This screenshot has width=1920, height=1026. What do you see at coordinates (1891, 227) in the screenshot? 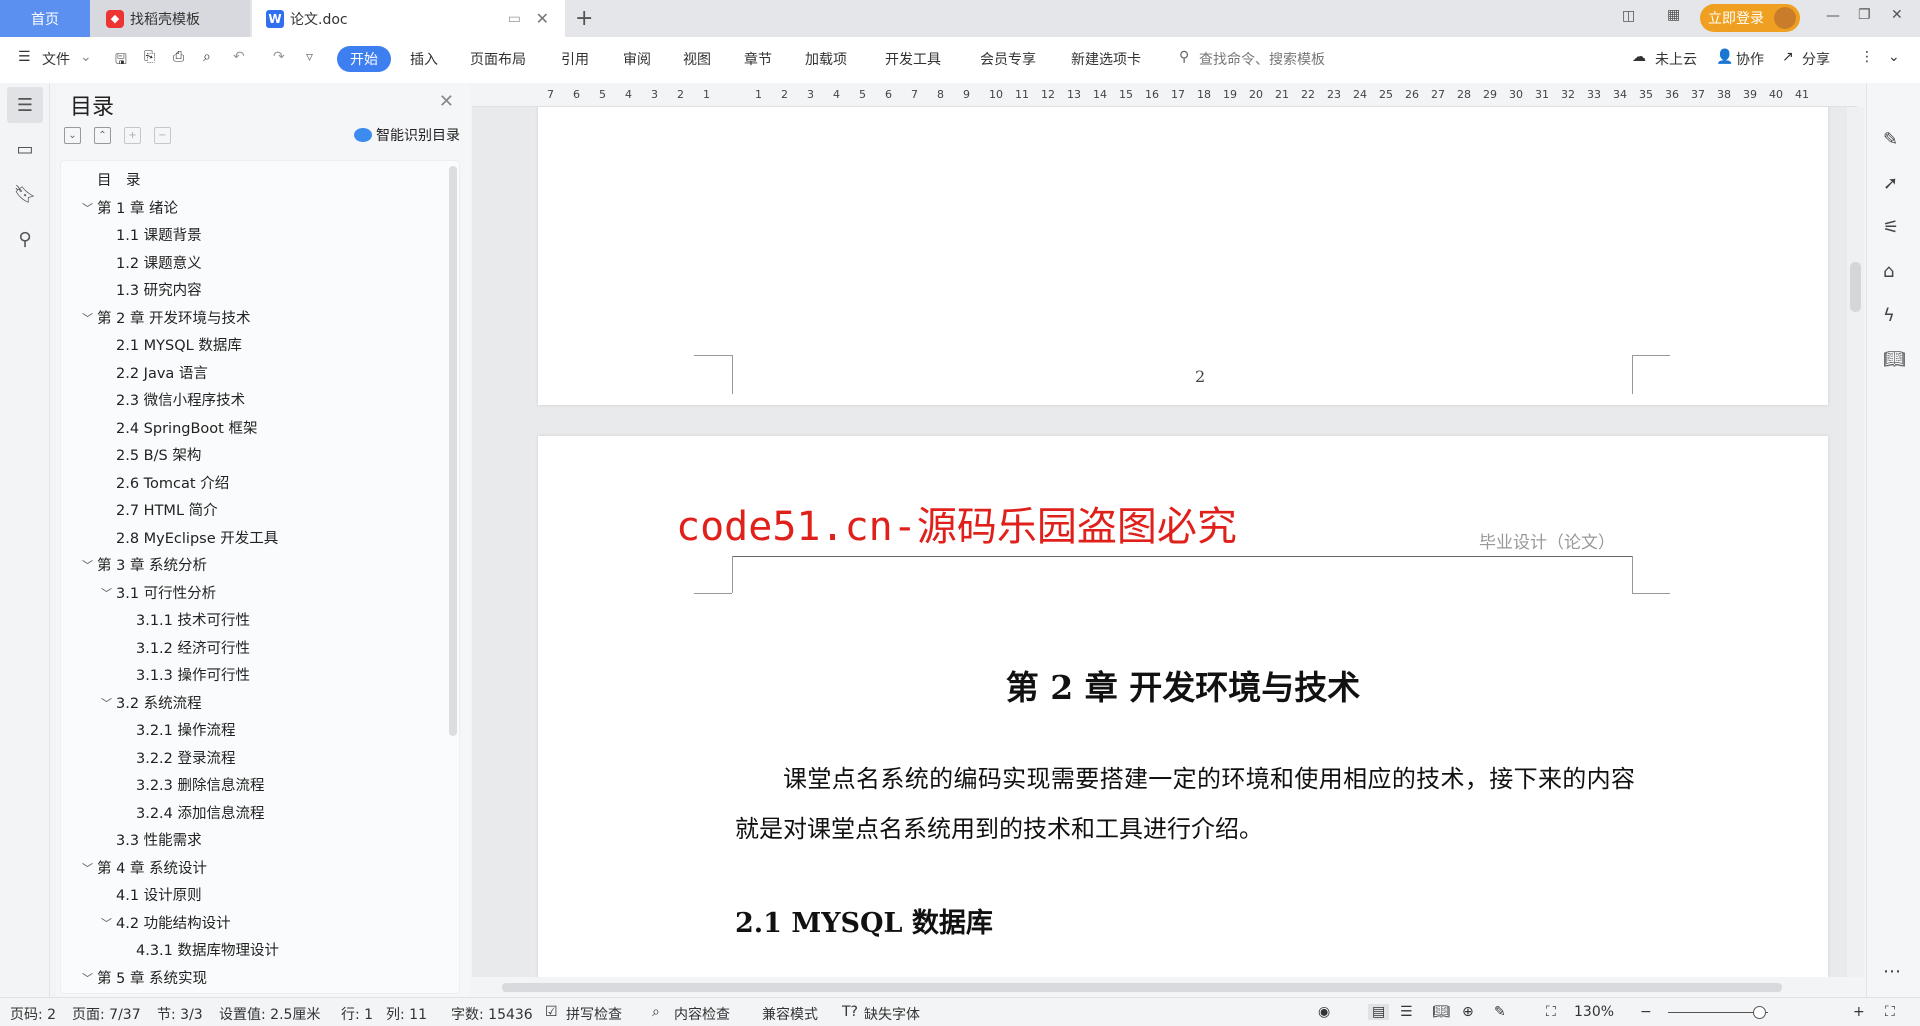
I see `settings-slider-icon: ⚟` at bounding box center [1891, 227].